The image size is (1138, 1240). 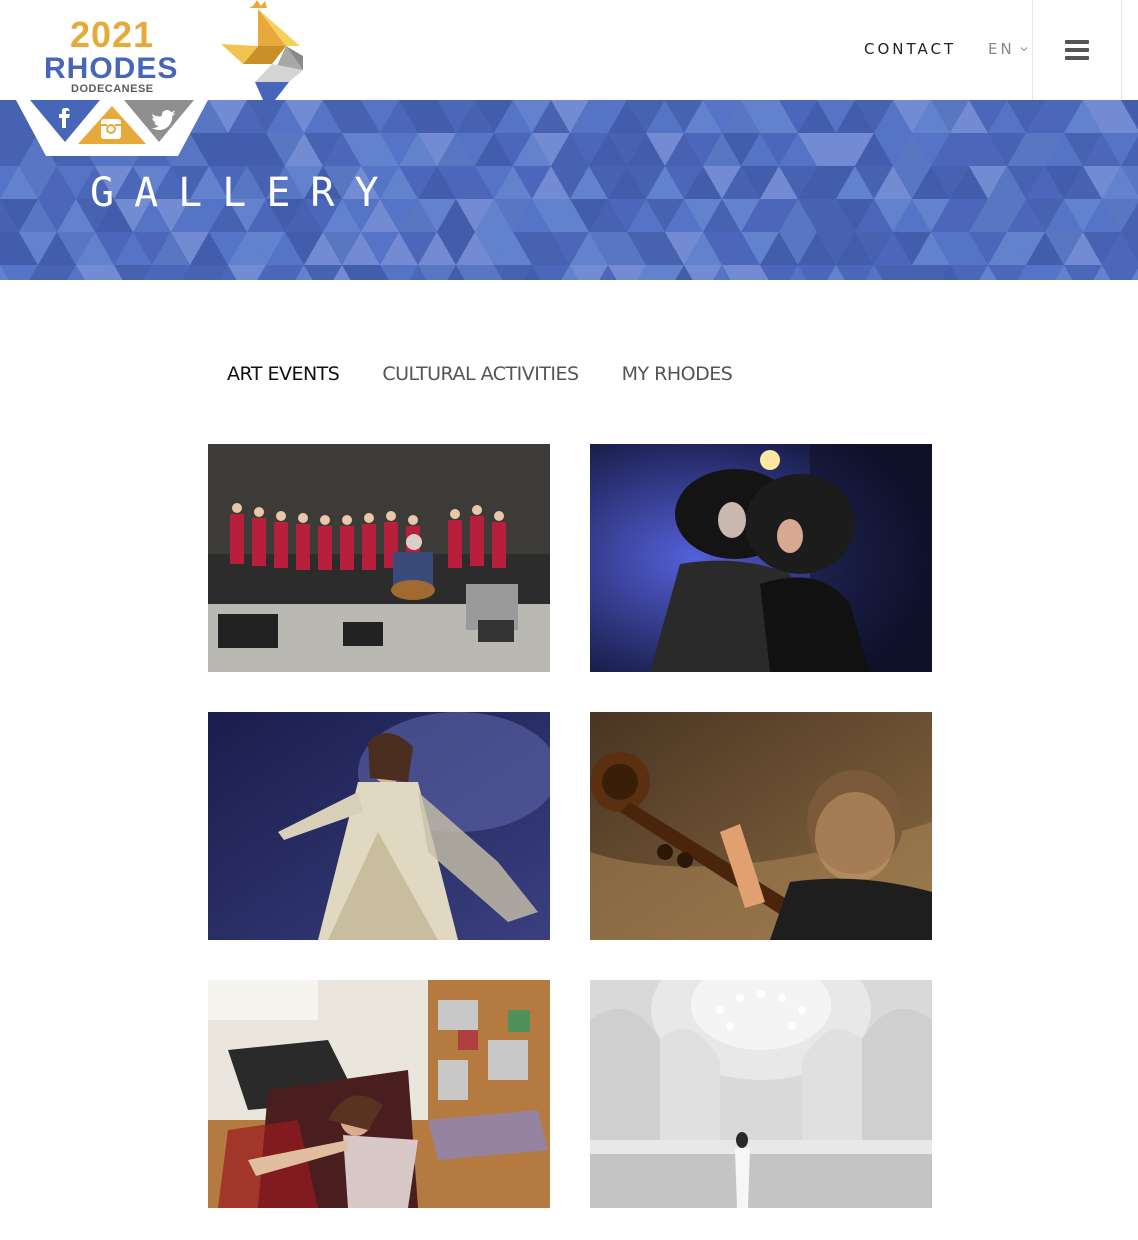 What do you see at coordinates (244, 193) in the screenshot?
I see `page-title: GALLERY` at bounding box center [244, 193].